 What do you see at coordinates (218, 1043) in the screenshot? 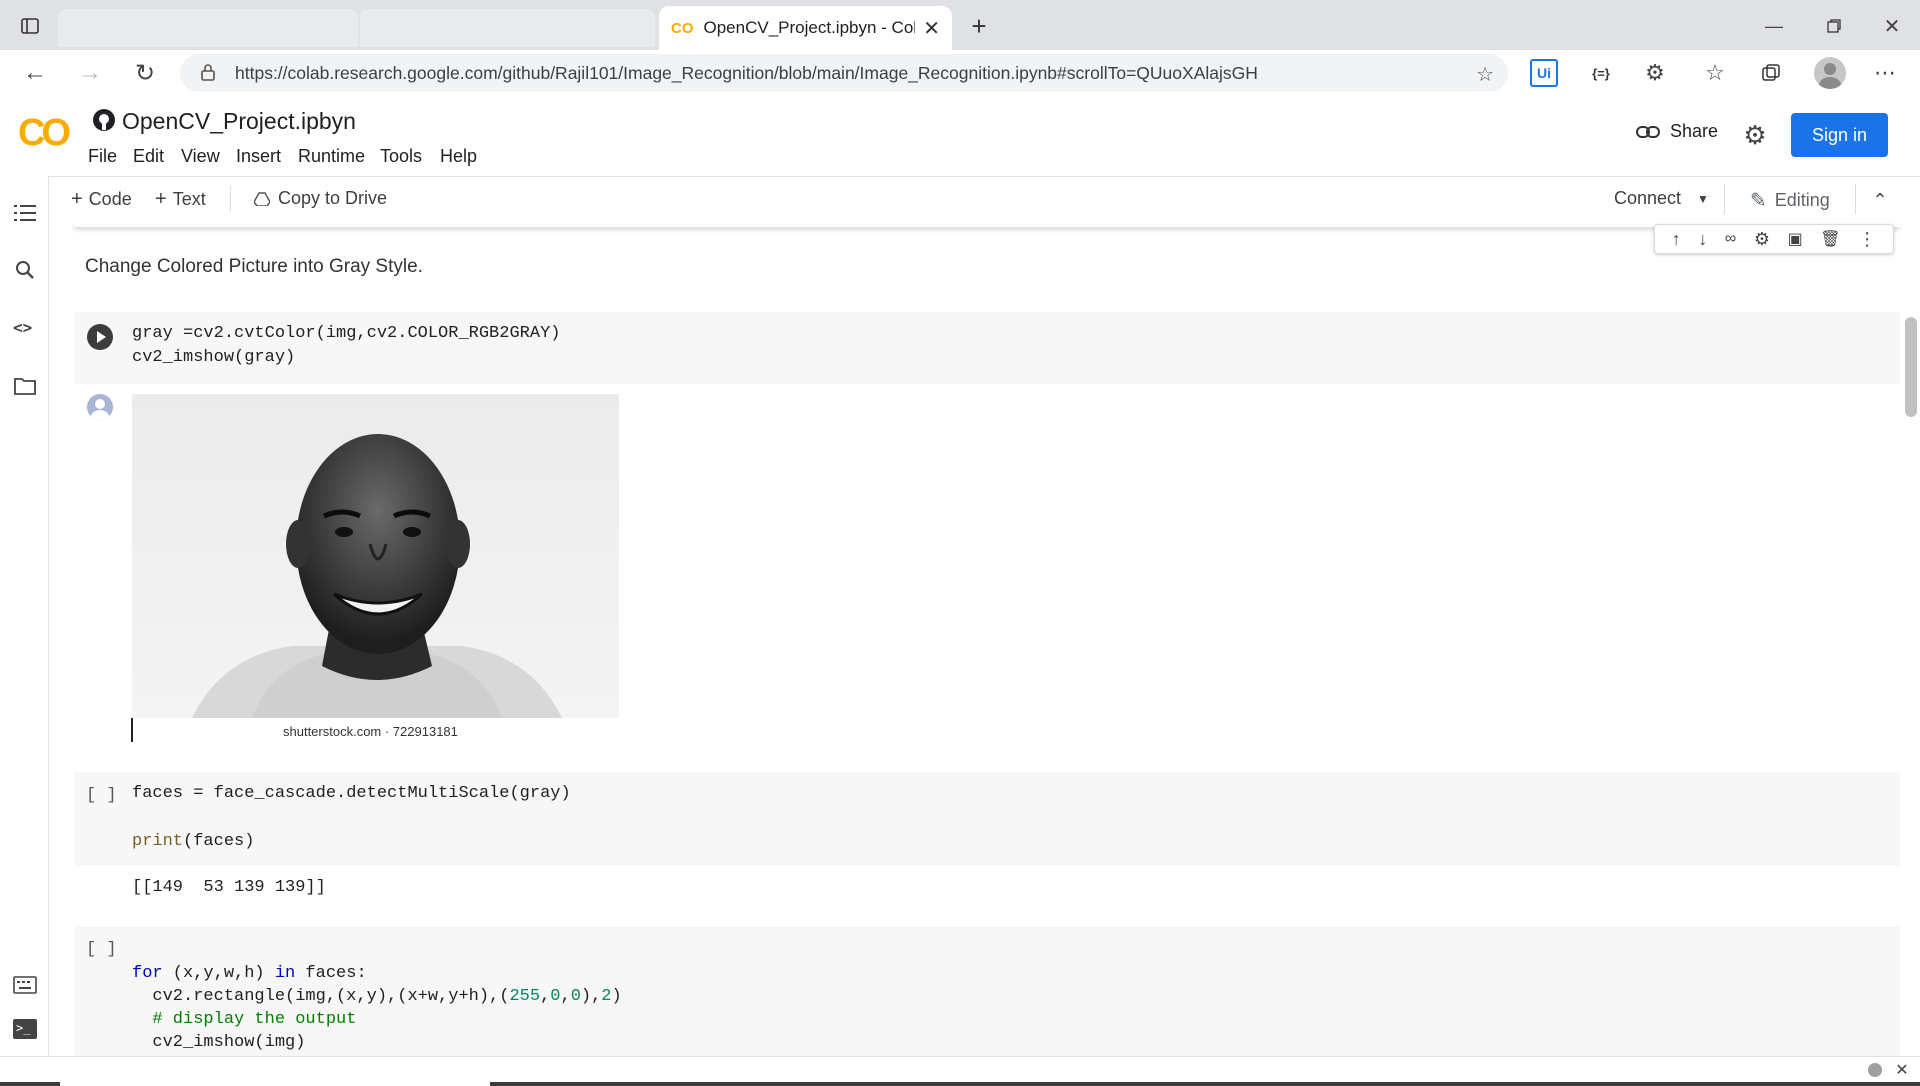
I see `cell3-line4: cv2_imshow(img)` at bounding box center [218, 1043].